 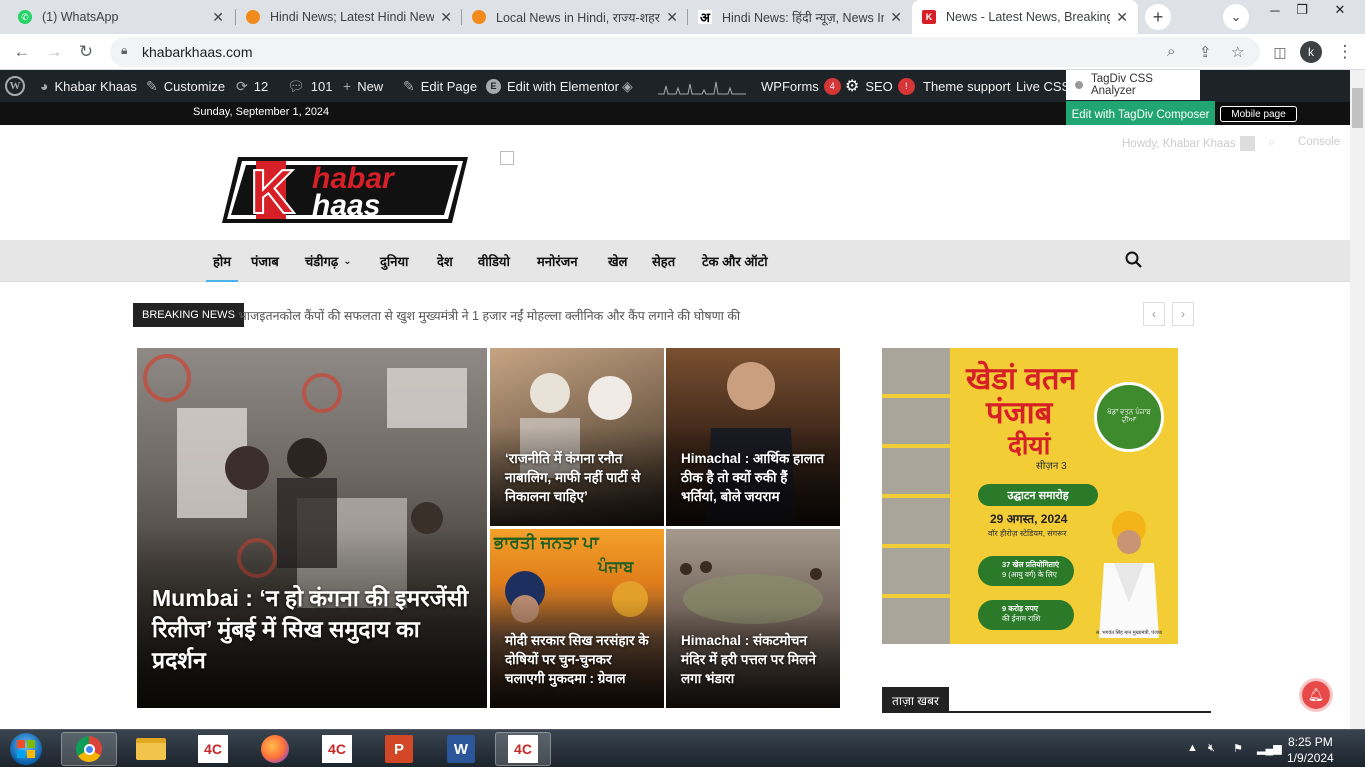 I want to click on forward-arrow-icon: →, so click(x=54, y=52).